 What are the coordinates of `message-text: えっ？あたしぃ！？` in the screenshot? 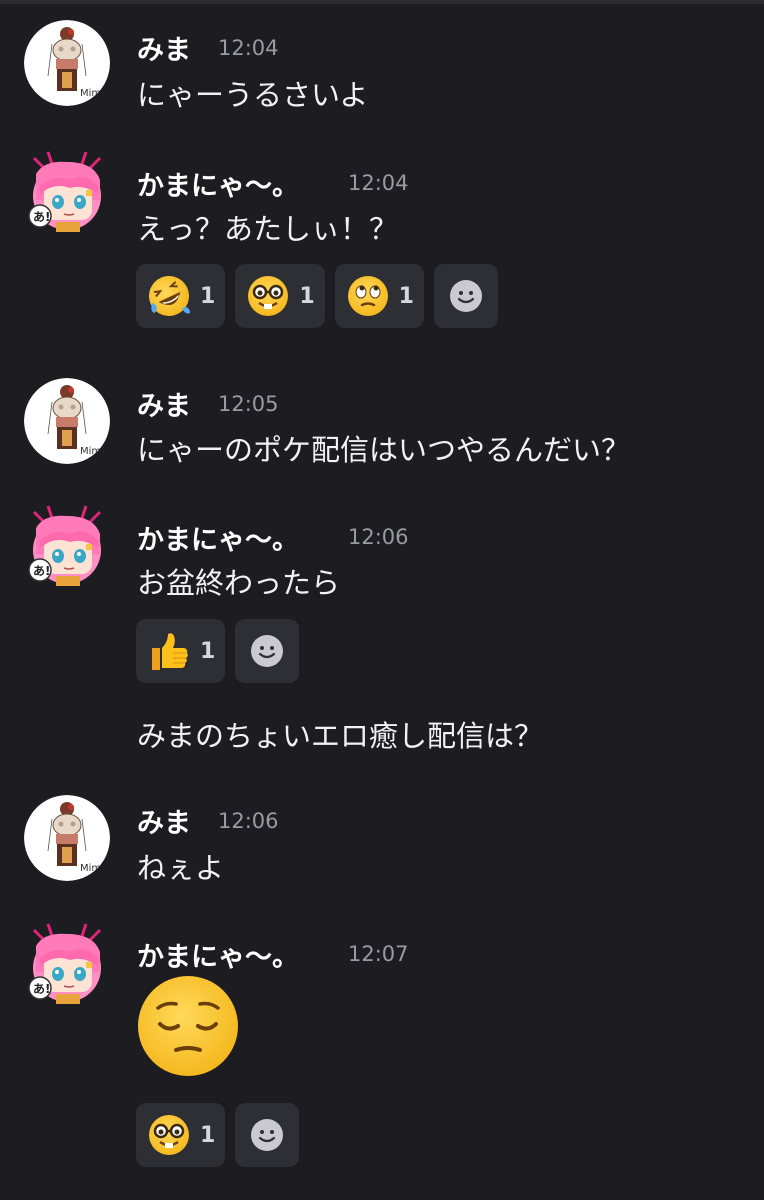 It's located at (268, 229).